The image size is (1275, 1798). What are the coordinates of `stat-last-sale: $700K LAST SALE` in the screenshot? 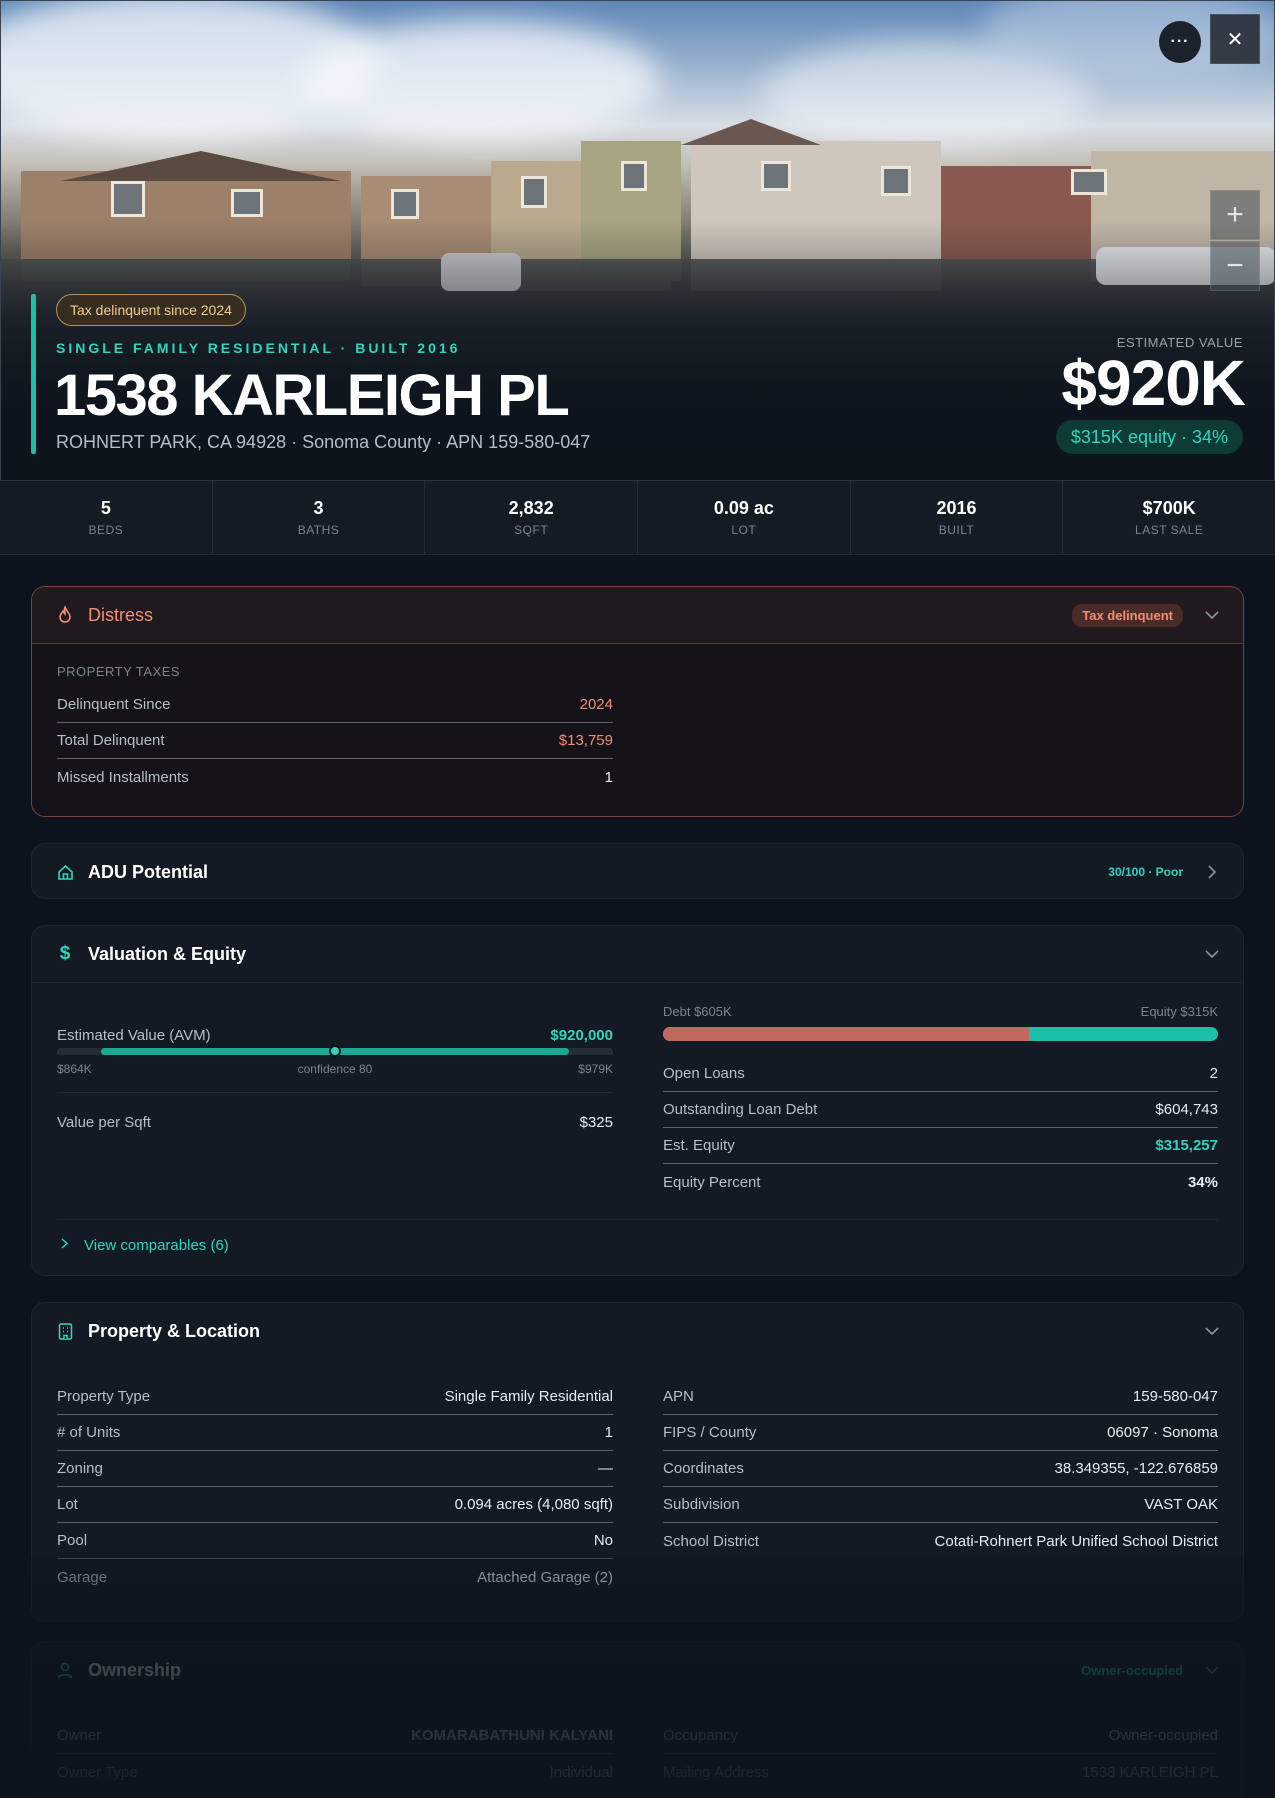 It's located at (1169, 517).